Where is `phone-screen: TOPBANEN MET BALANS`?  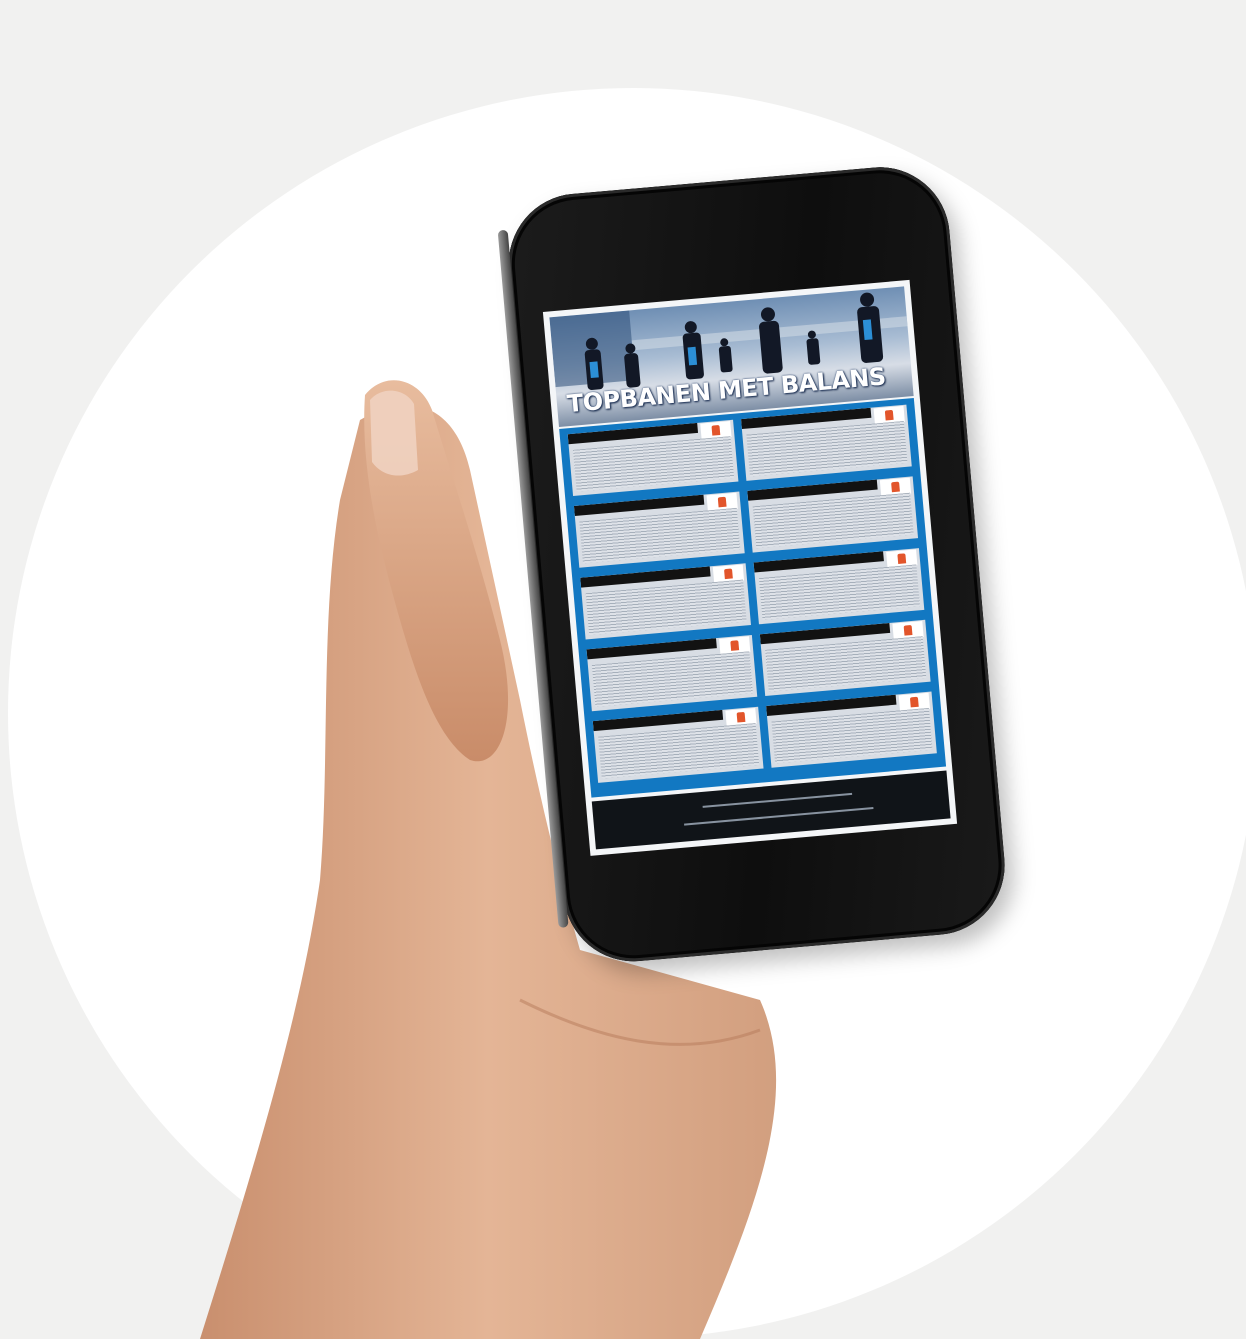
phone-screen: TOPBANEN MET BALANS is located at coordinates (750, 567).